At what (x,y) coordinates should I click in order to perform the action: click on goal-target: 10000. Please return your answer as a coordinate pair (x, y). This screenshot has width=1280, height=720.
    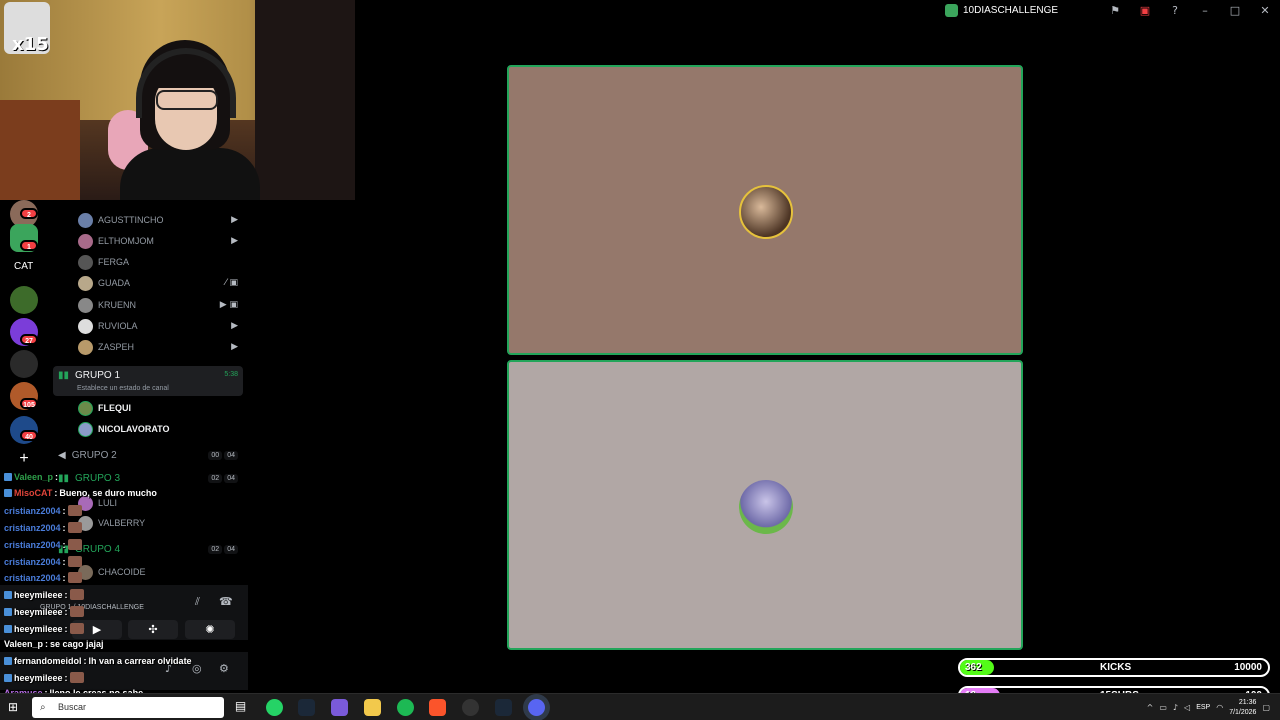
    Looking at the image, I should click on (1248, 667).